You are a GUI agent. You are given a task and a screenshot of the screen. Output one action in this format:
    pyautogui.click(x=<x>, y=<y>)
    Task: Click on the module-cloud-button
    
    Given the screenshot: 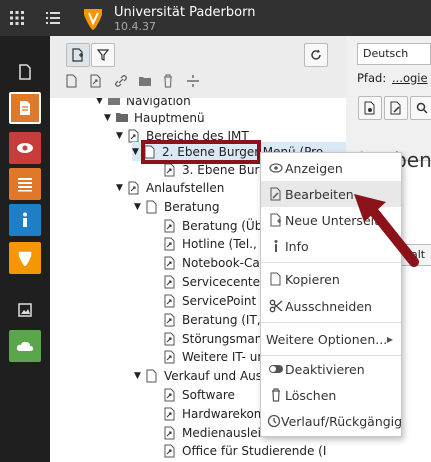 What is the action you would take?
    pyautogui.click(x=25, y=346)
    